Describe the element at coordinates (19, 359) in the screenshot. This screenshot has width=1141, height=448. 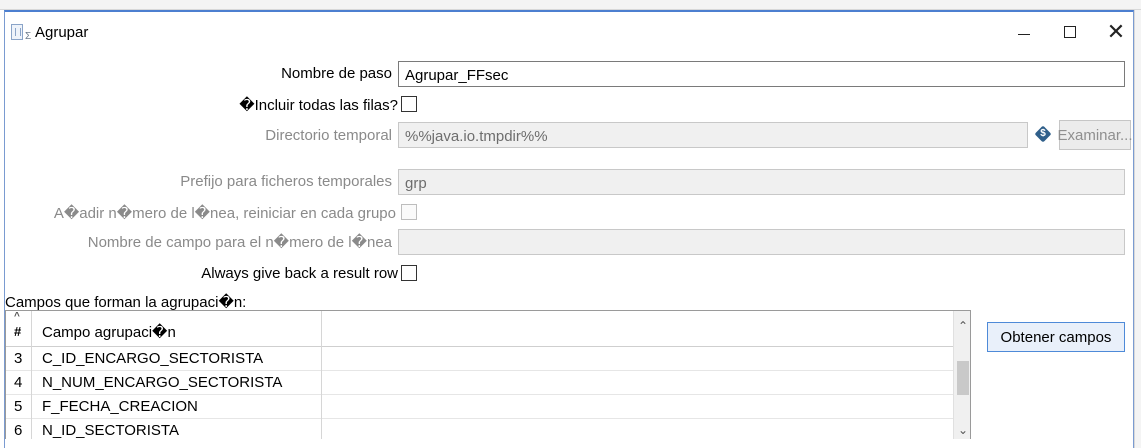
I see `row-number: 3` at that location.